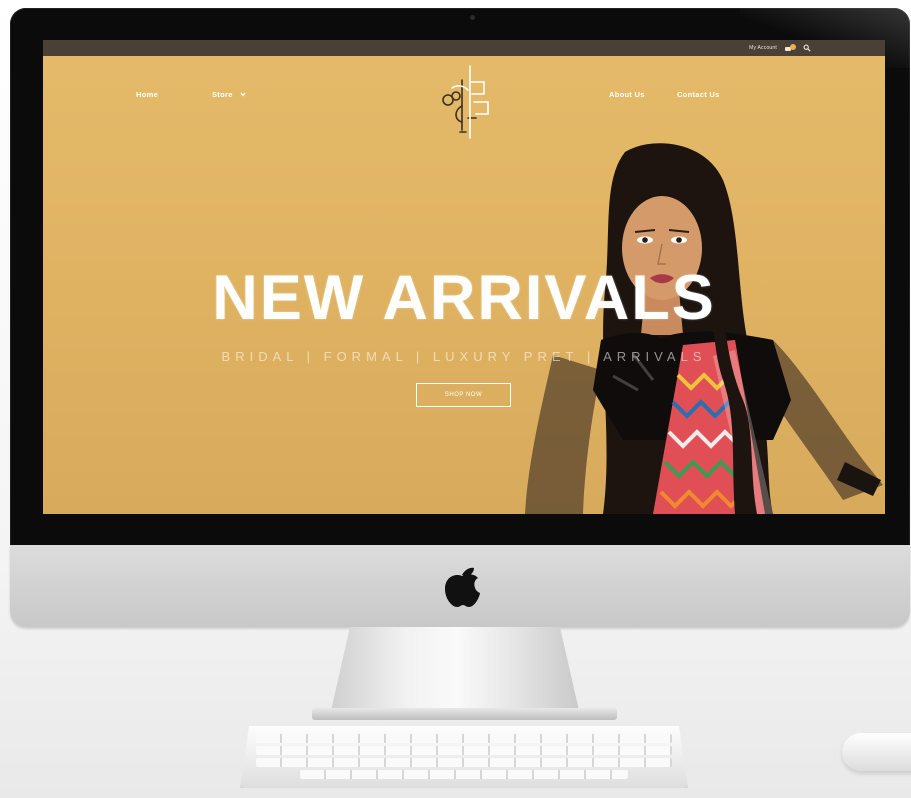  Describe the element at coordinates (464, 757) in the screenshot. I see `keyboard` at that location.